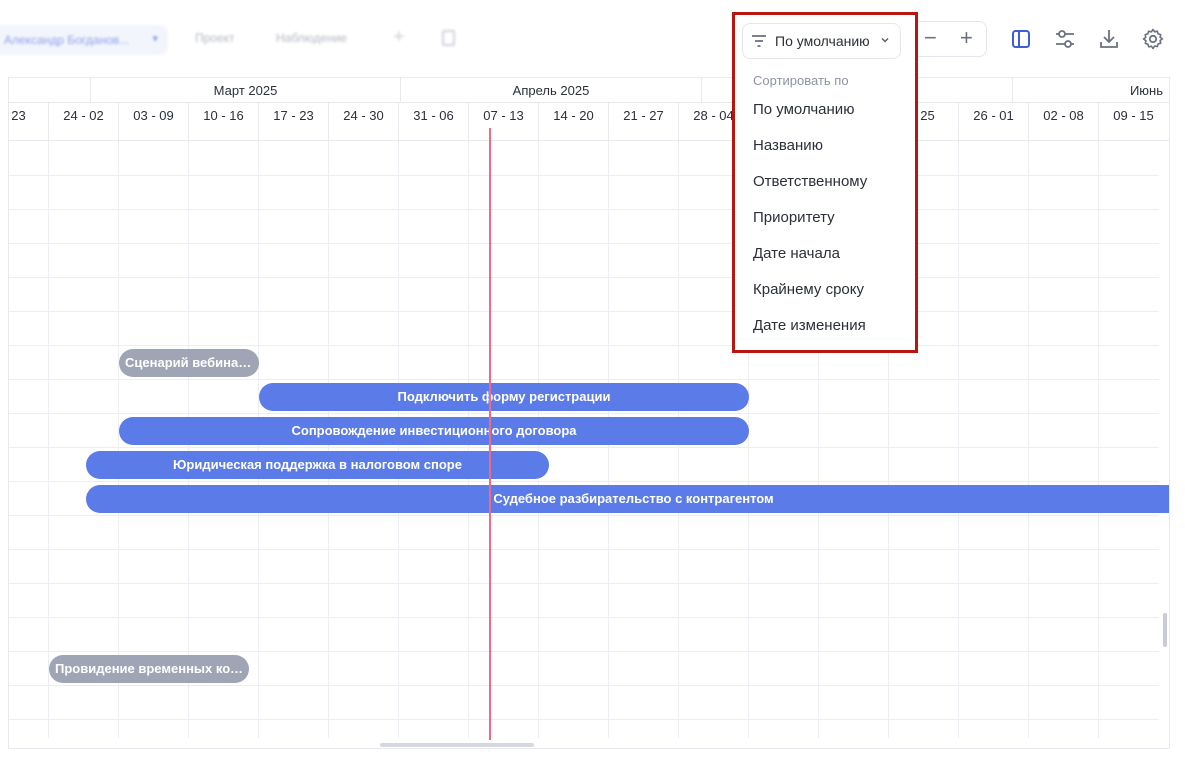 This screenshot has height=764, width=1185. I want to click on task-bar: Сценарий вебинара, so click(189, 363).